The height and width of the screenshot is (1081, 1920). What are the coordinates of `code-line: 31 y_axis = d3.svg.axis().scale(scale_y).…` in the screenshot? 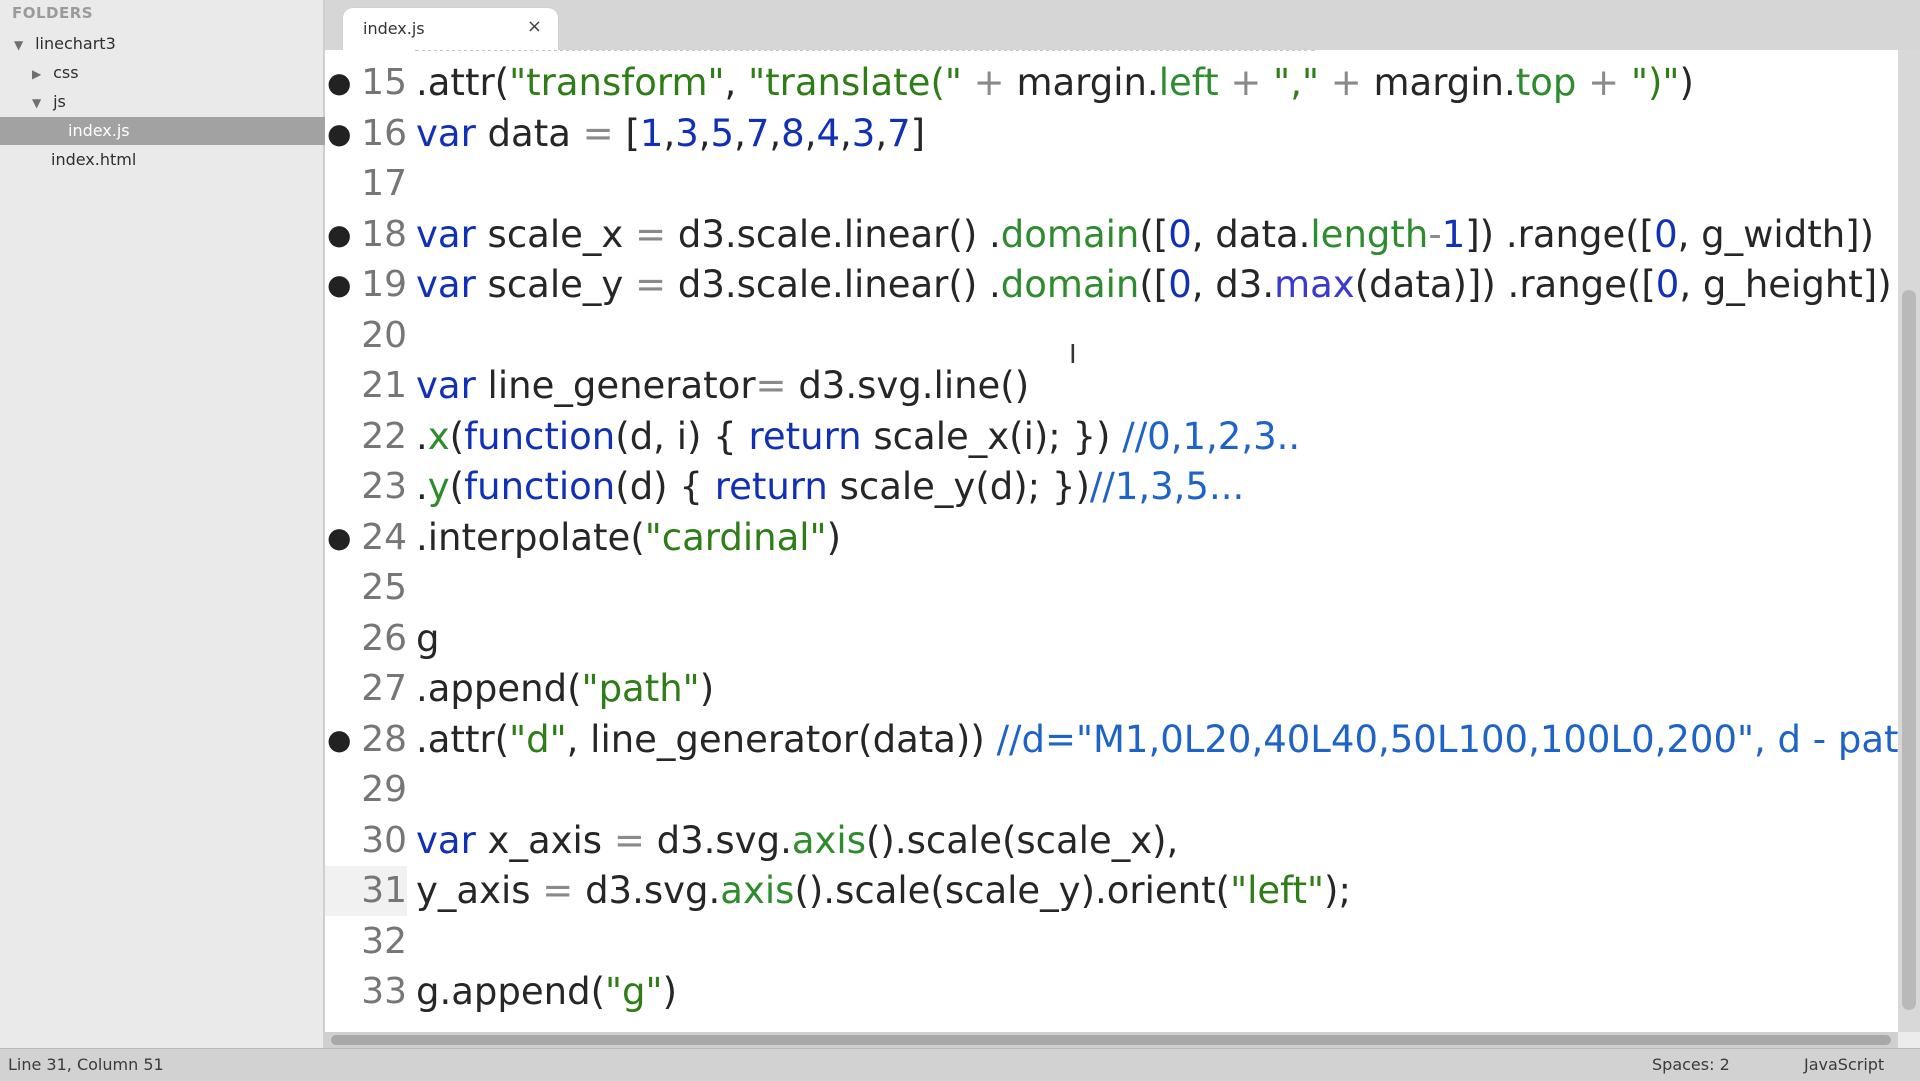 It's located at (1111, 891).